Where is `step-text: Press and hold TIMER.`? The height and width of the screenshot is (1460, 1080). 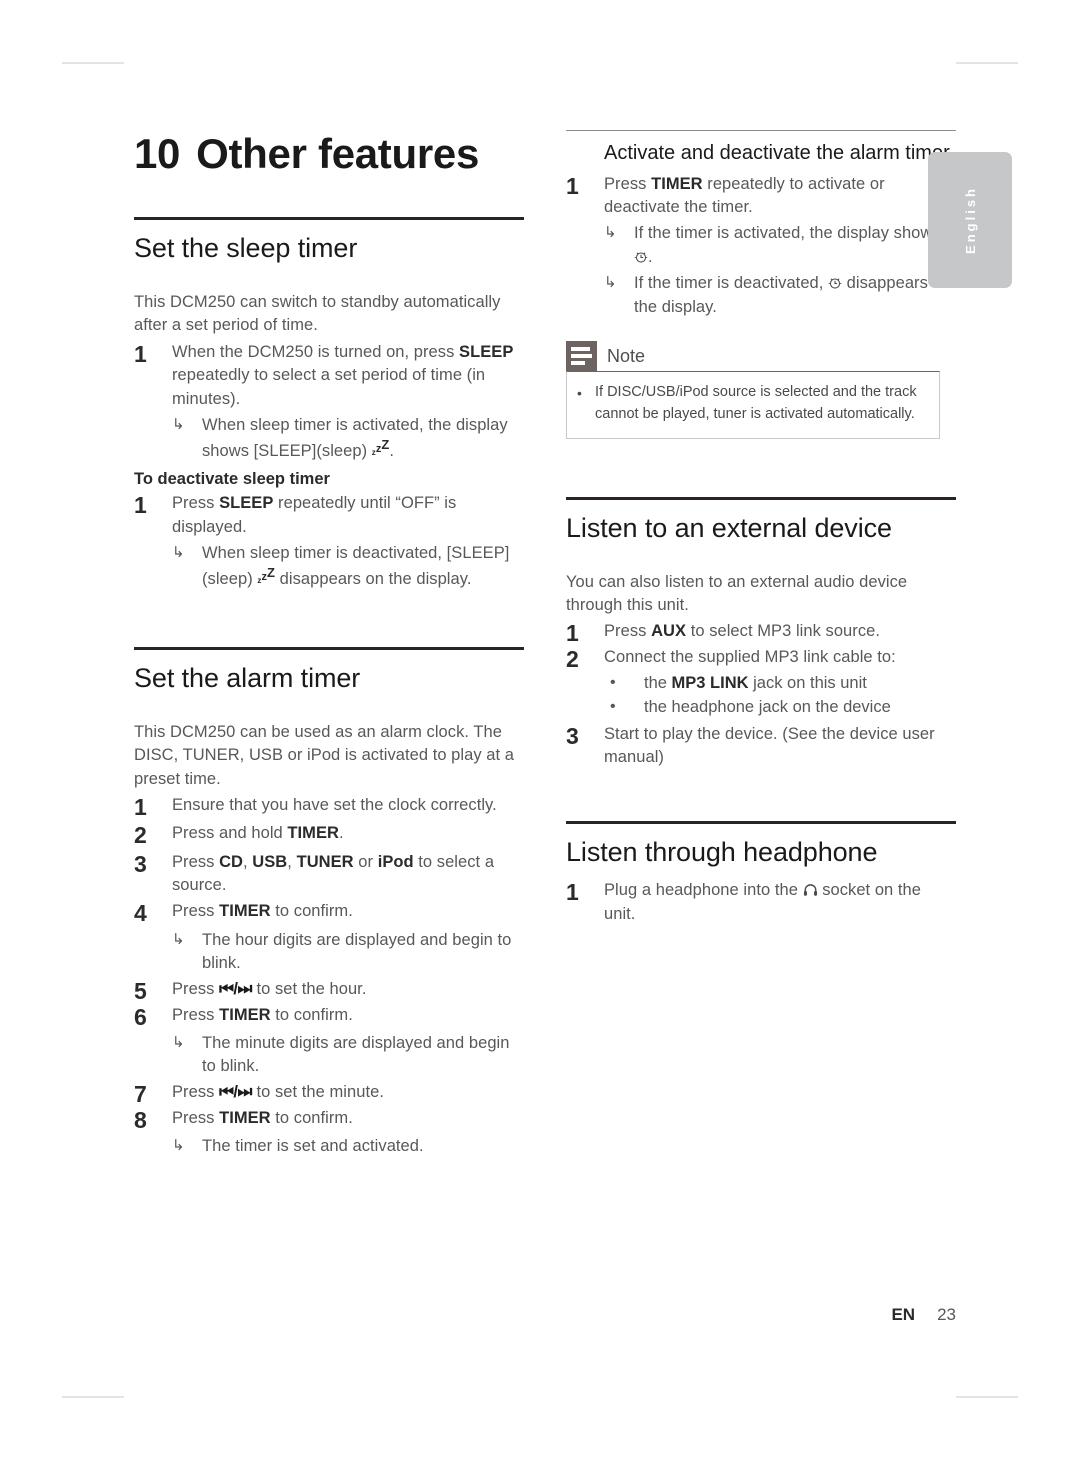 step-text: Press and hold TIMER. is located at coordinates (348, 833).